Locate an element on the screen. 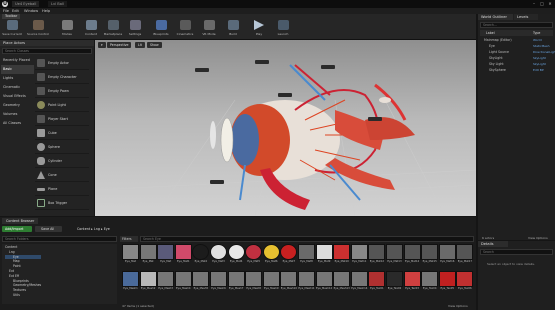 This screenshot has width=555, height=310. viewport-options-button: ▾ is located at coordinates (102, 45).